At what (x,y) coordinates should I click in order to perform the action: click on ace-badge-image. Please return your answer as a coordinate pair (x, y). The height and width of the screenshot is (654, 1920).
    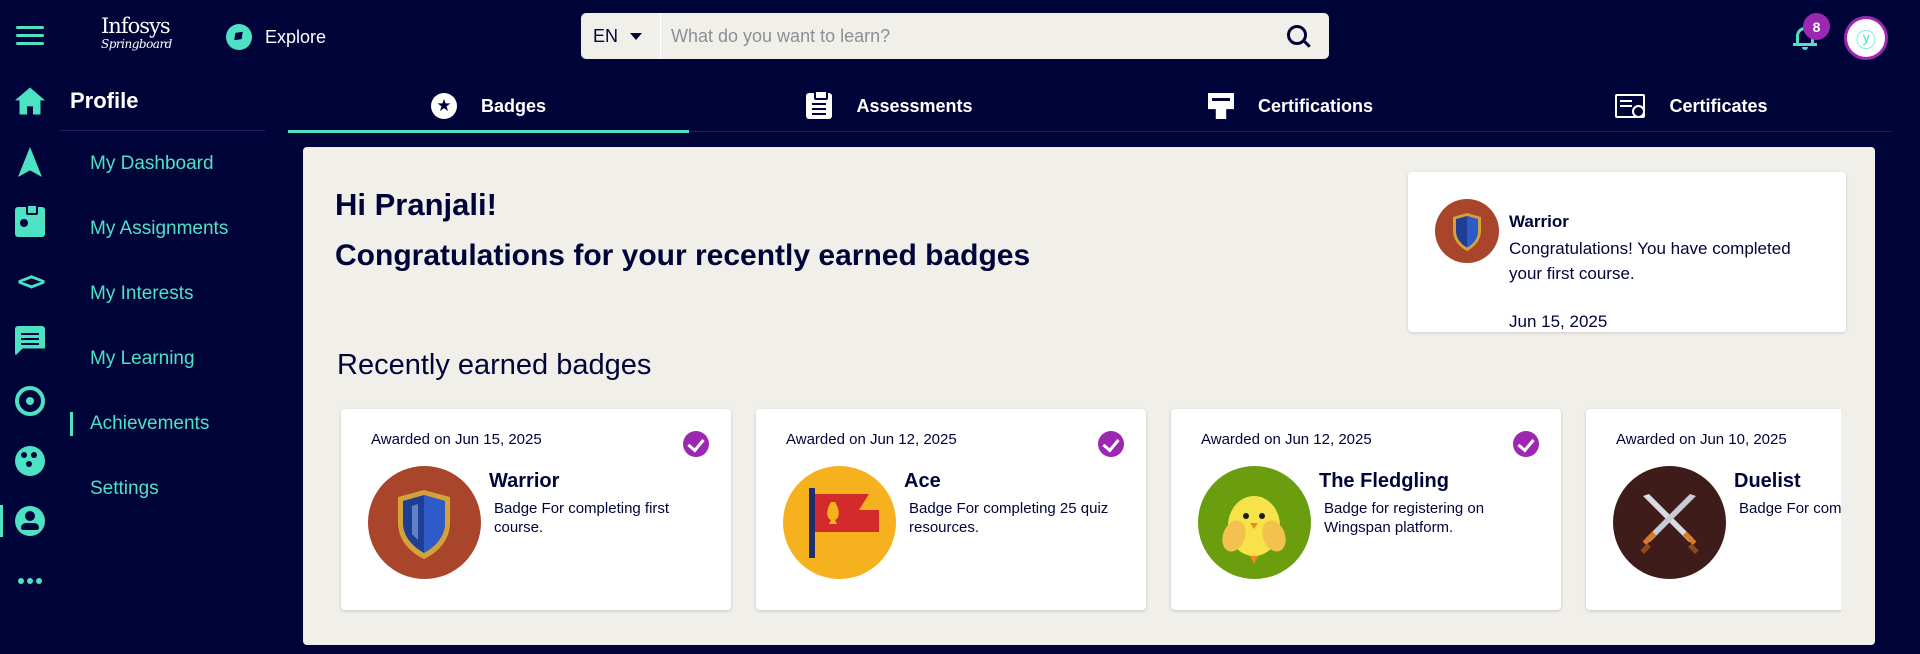
    Looking at the image, I should click on (839, 522).